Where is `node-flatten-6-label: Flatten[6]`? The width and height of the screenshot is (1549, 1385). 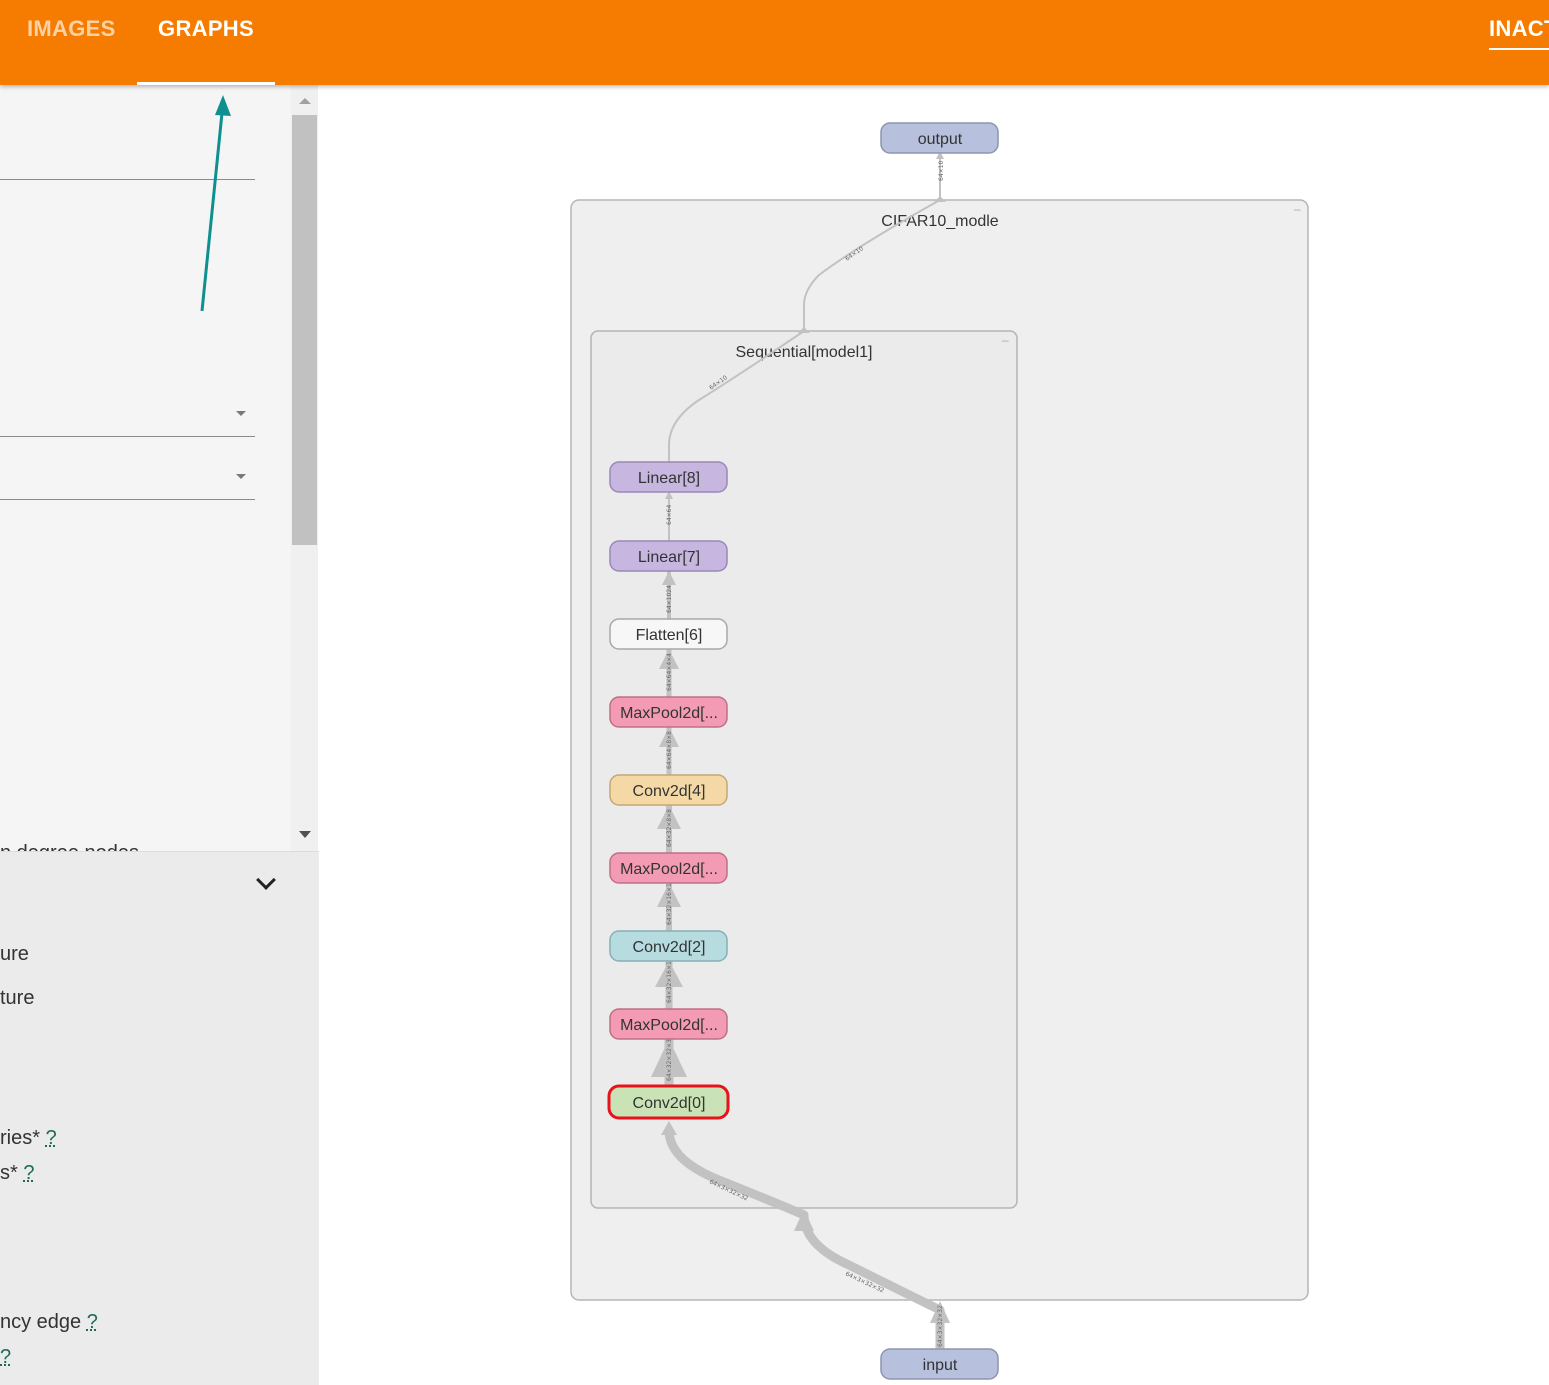
node-flatten-6-label: Flatten[6] is located at coordinates (669, 635).